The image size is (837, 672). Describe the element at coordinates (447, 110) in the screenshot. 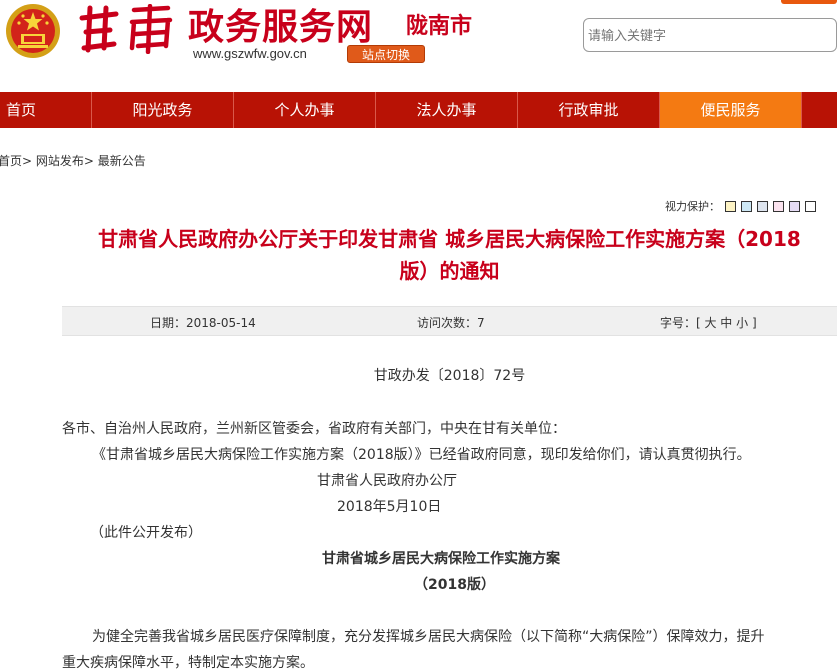

I see `nav-item-corporate: 法人办事` at that location.